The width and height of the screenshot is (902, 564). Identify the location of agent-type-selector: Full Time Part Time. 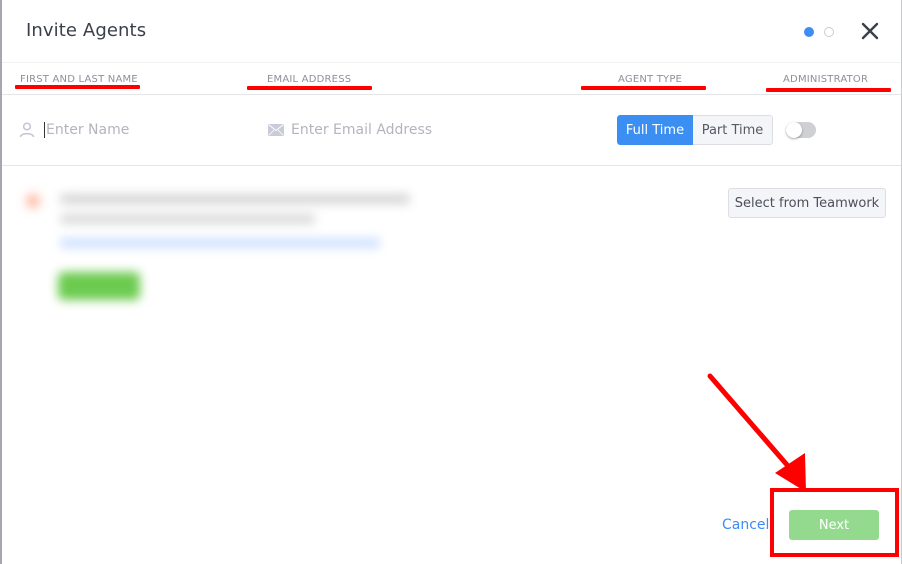
(695, 130).